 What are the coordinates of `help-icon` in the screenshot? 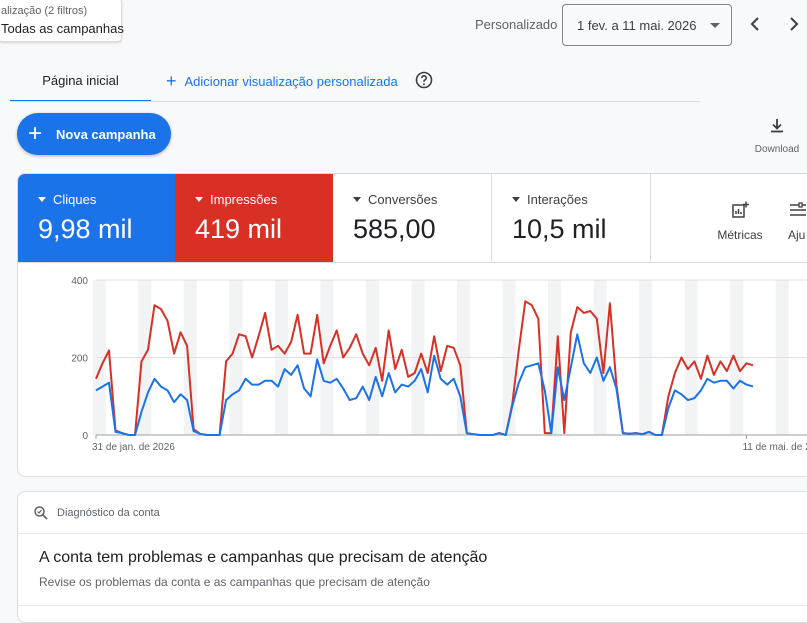 It's located at (424, 80).